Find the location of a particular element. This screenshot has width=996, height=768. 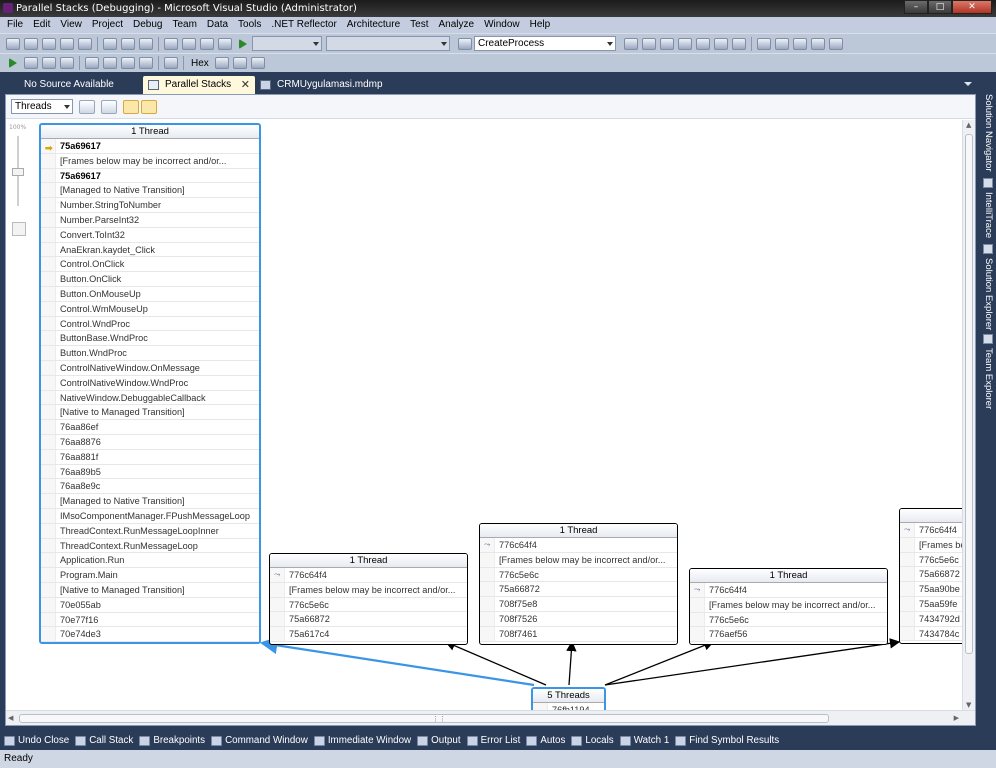

command-window-icon is located at coordinates (739, 43).